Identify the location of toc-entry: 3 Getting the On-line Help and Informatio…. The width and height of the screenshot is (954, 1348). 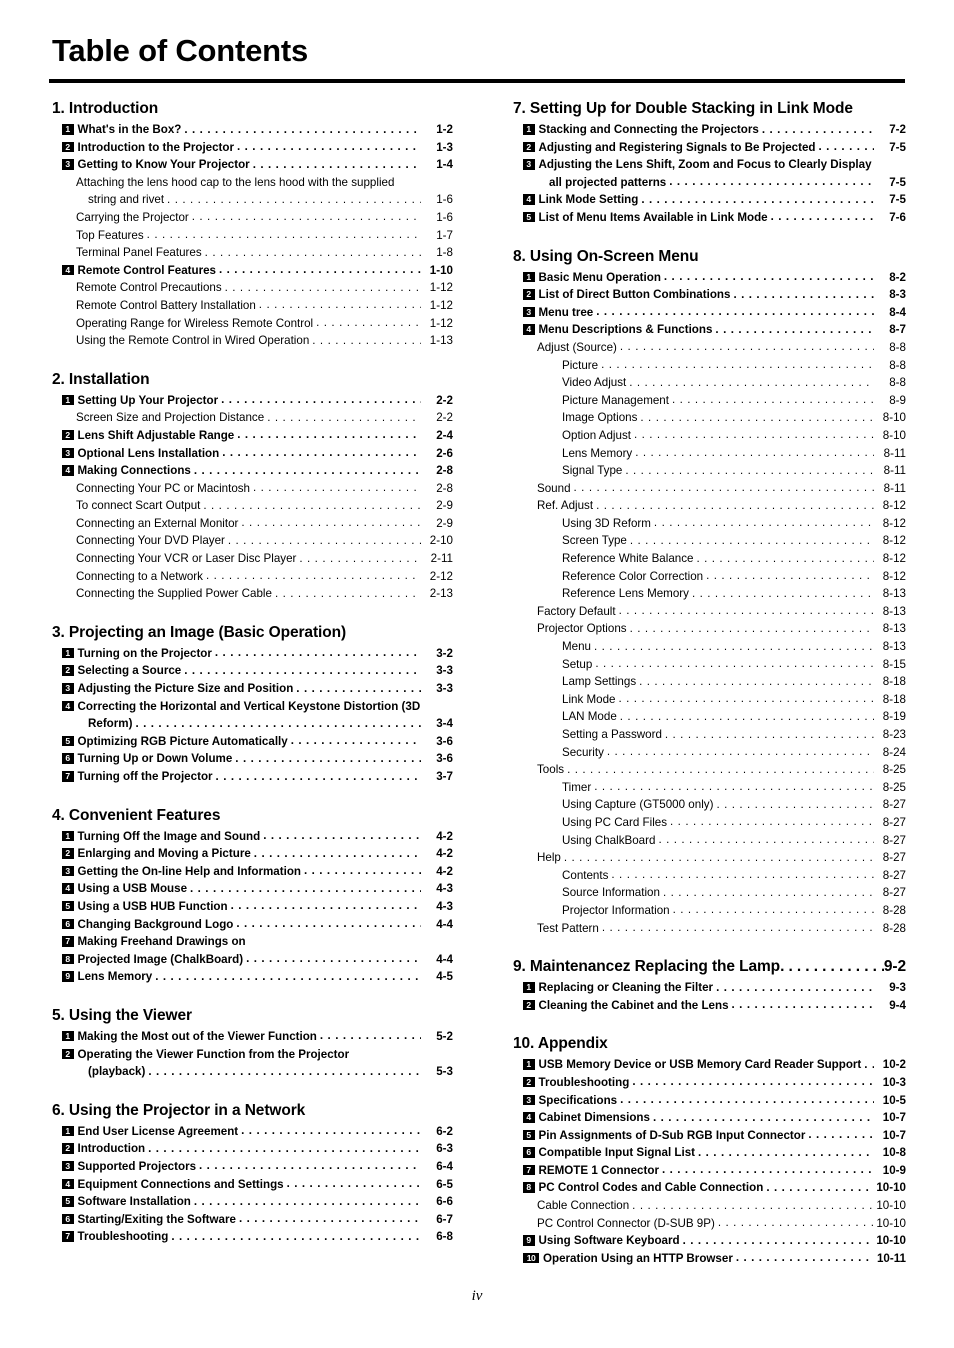
(252, 872).